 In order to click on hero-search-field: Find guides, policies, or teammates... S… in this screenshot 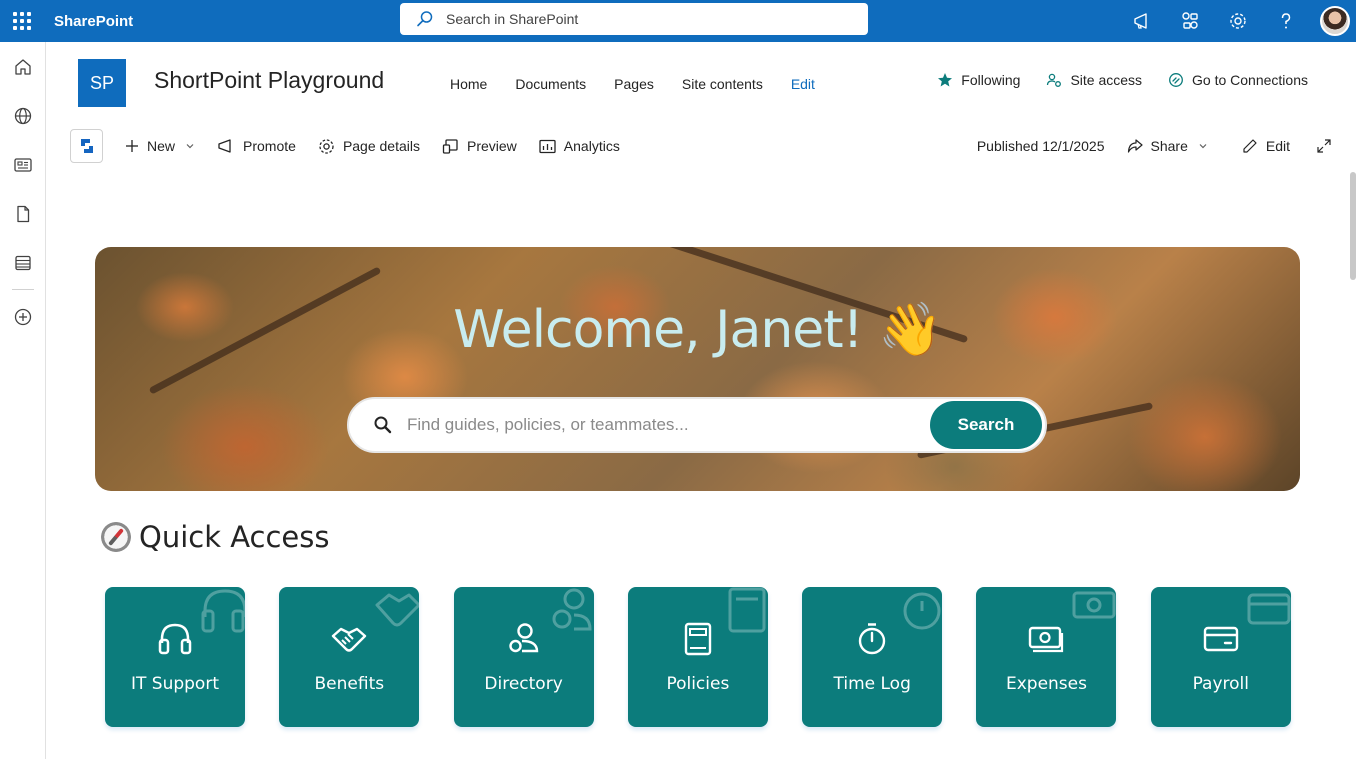, I will do `click(697, 425)`.